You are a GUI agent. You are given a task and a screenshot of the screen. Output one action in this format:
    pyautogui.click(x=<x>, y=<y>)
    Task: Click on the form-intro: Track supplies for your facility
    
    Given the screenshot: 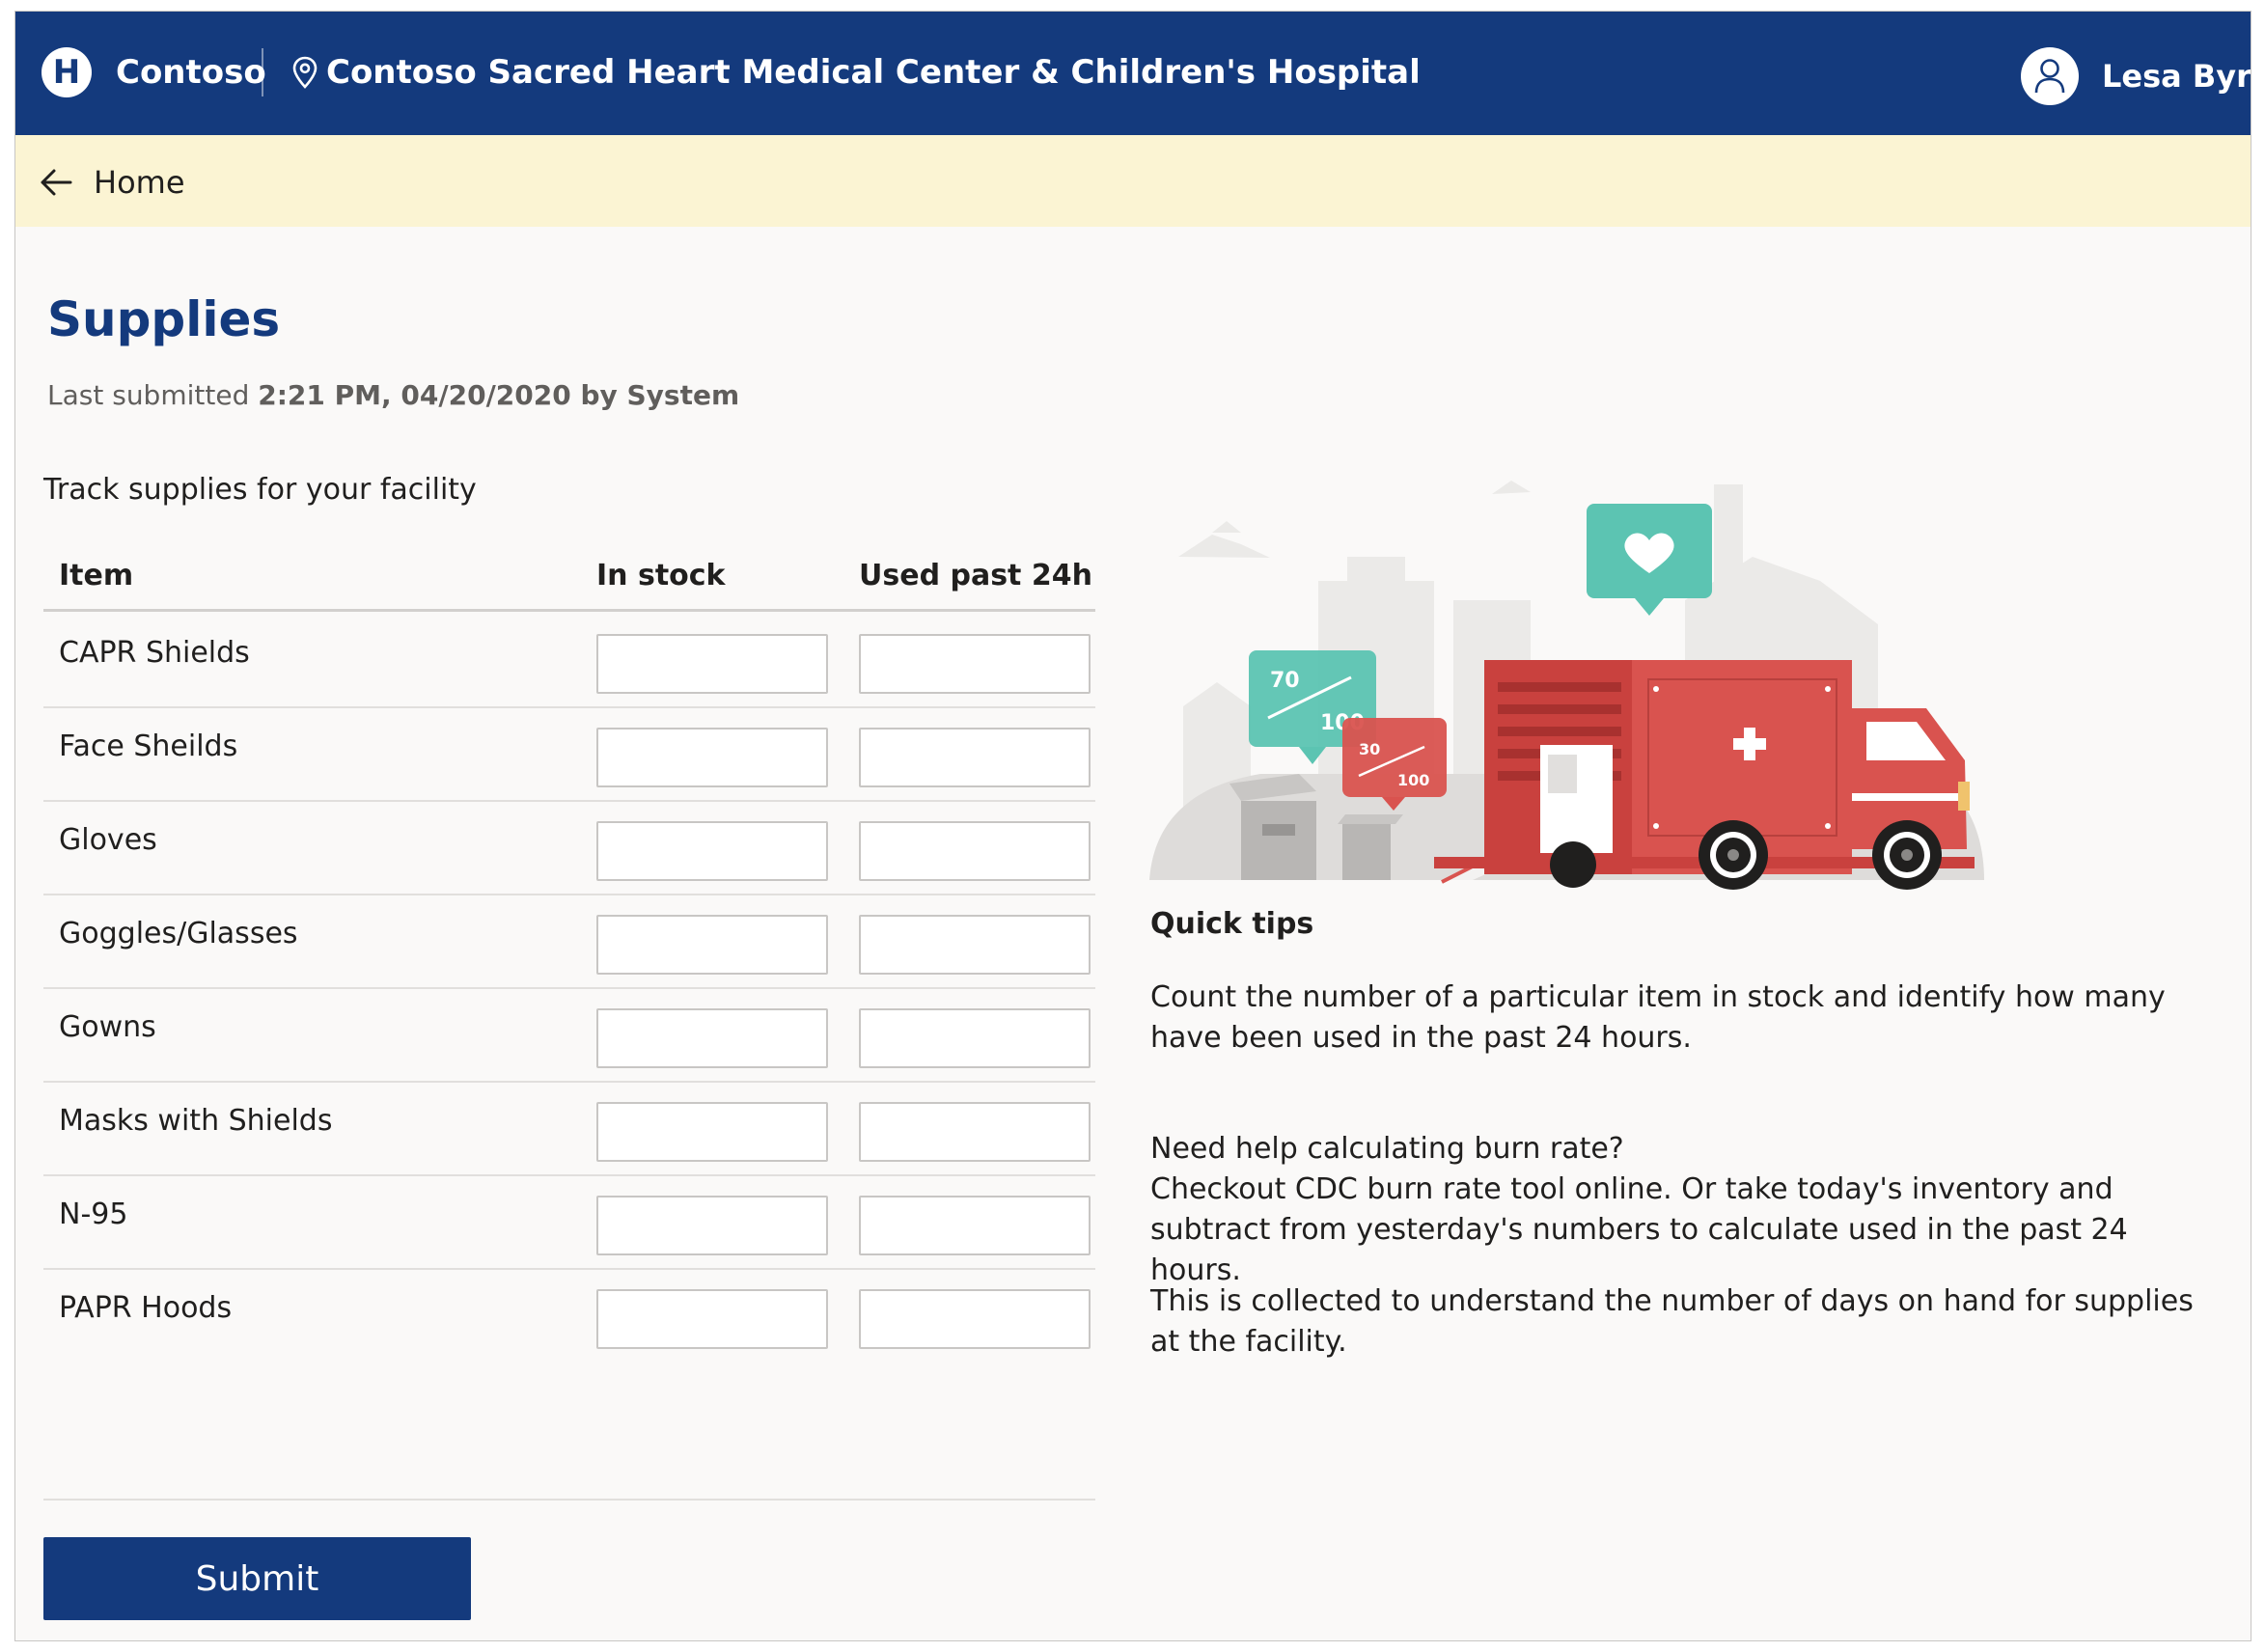 What is the action you would take?
    pyautogui.click(x=260, y=490)
    